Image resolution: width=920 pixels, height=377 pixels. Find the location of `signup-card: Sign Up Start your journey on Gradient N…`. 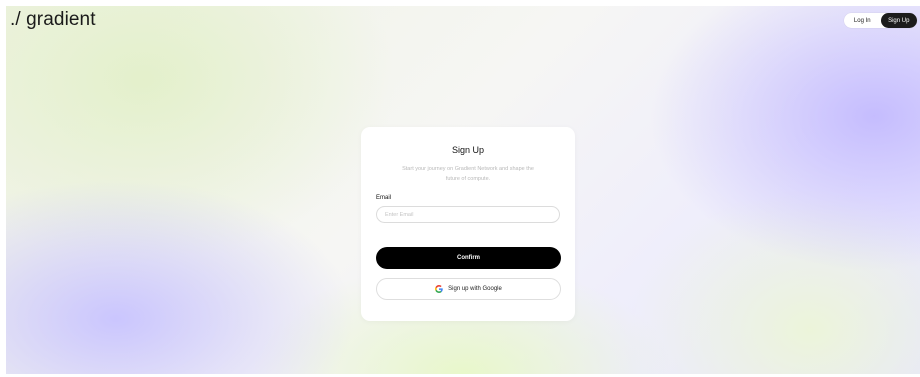

signup-card: Sign Up Start your journey on Gradient N… is located at coordinates (468, 224).